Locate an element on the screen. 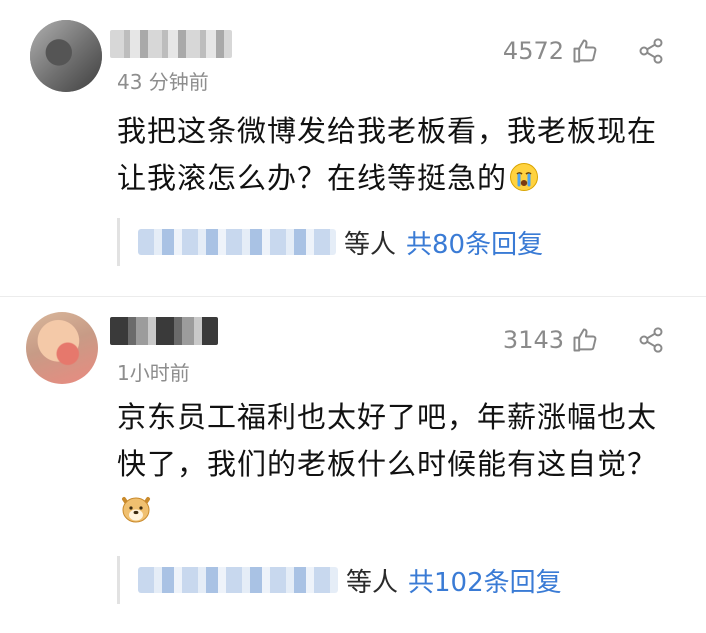 The image size is (706, 633). reply-total-link: 共102条回复 is located at coordinates (485, 580).